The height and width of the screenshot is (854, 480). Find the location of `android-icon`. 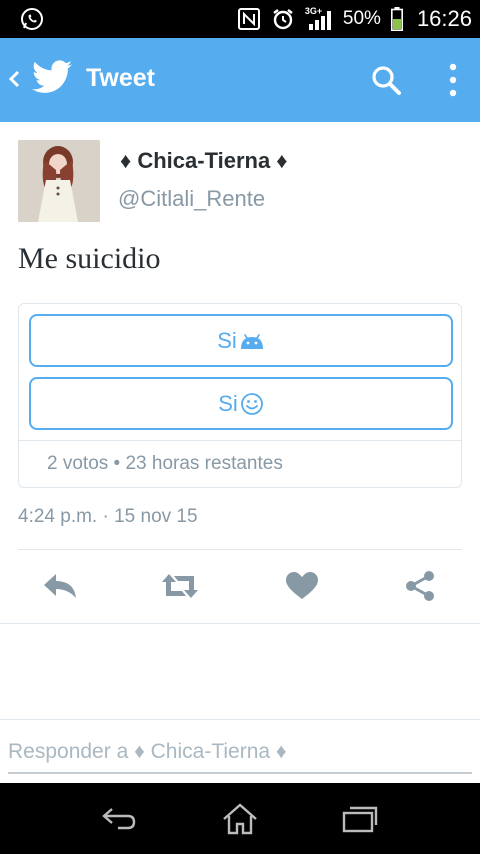

android-icon is located at coordinates (252, 341).